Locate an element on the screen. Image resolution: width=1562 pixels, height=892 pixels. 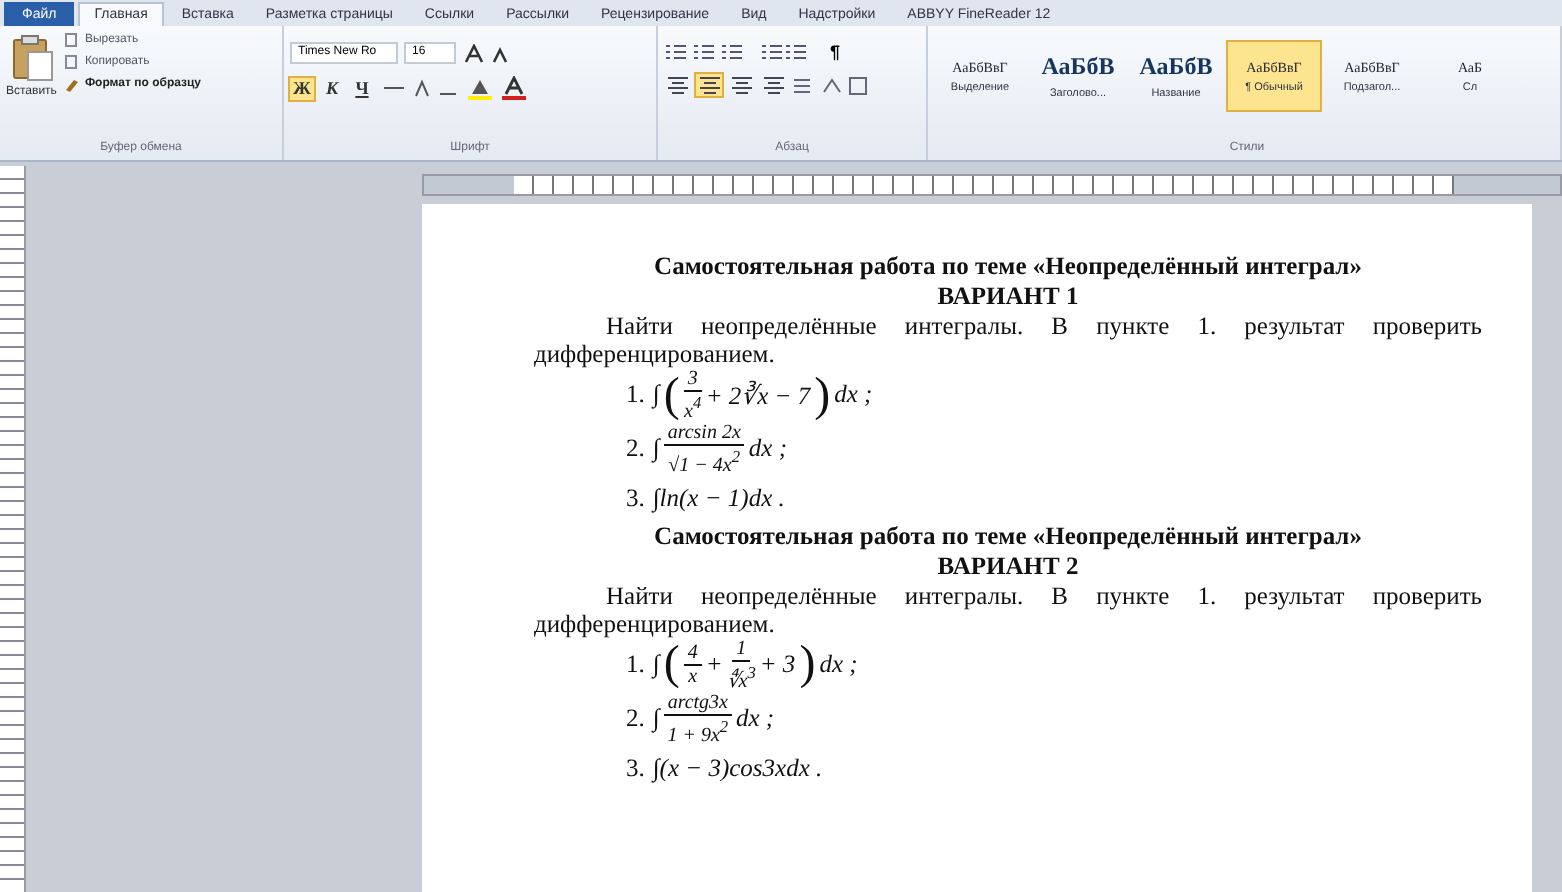
variant-heading: ВАРИАНТ 1 is located at coordinates (1008, 297).